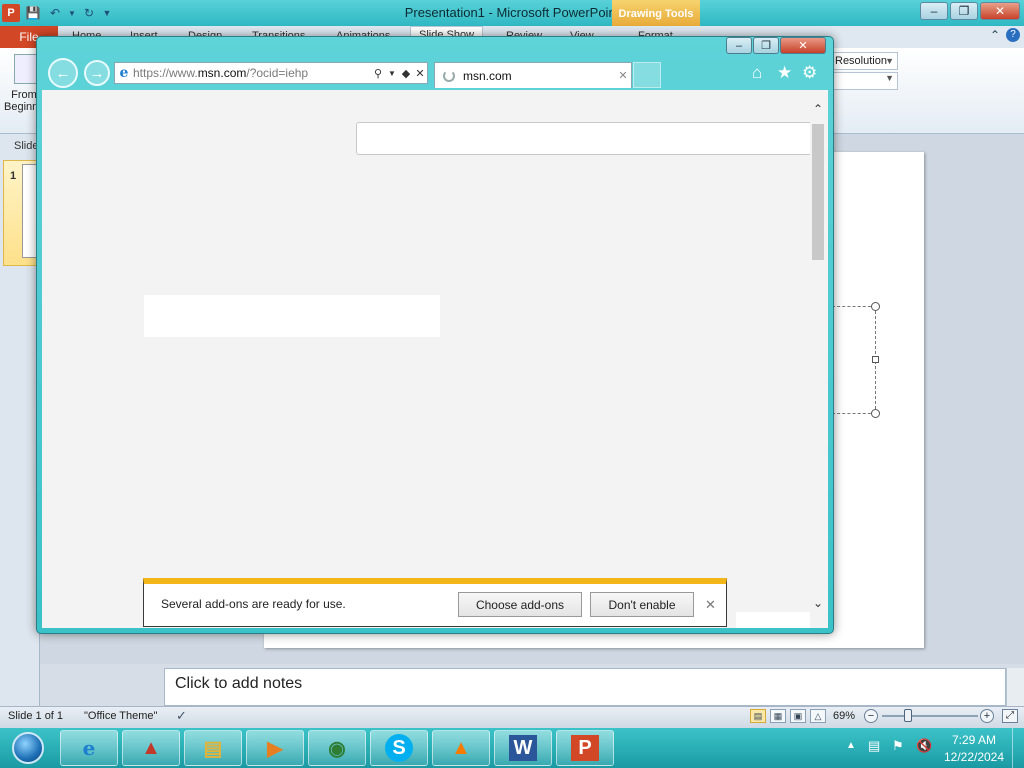 This screenshot has width=1024, height=768. What do you see at coordinates (757, 73) in the screenshot?
I see `home-icon: ⌂` at bounding box center [757, 73].